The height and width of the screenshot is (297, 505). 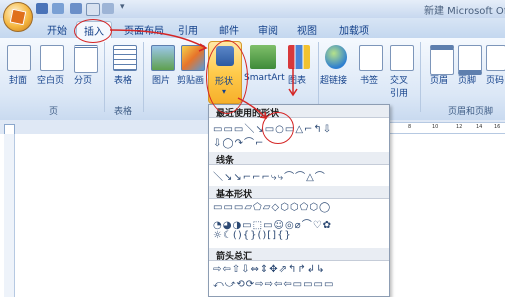 I want to click on office-logo-icon, so click(x=18, y=17).